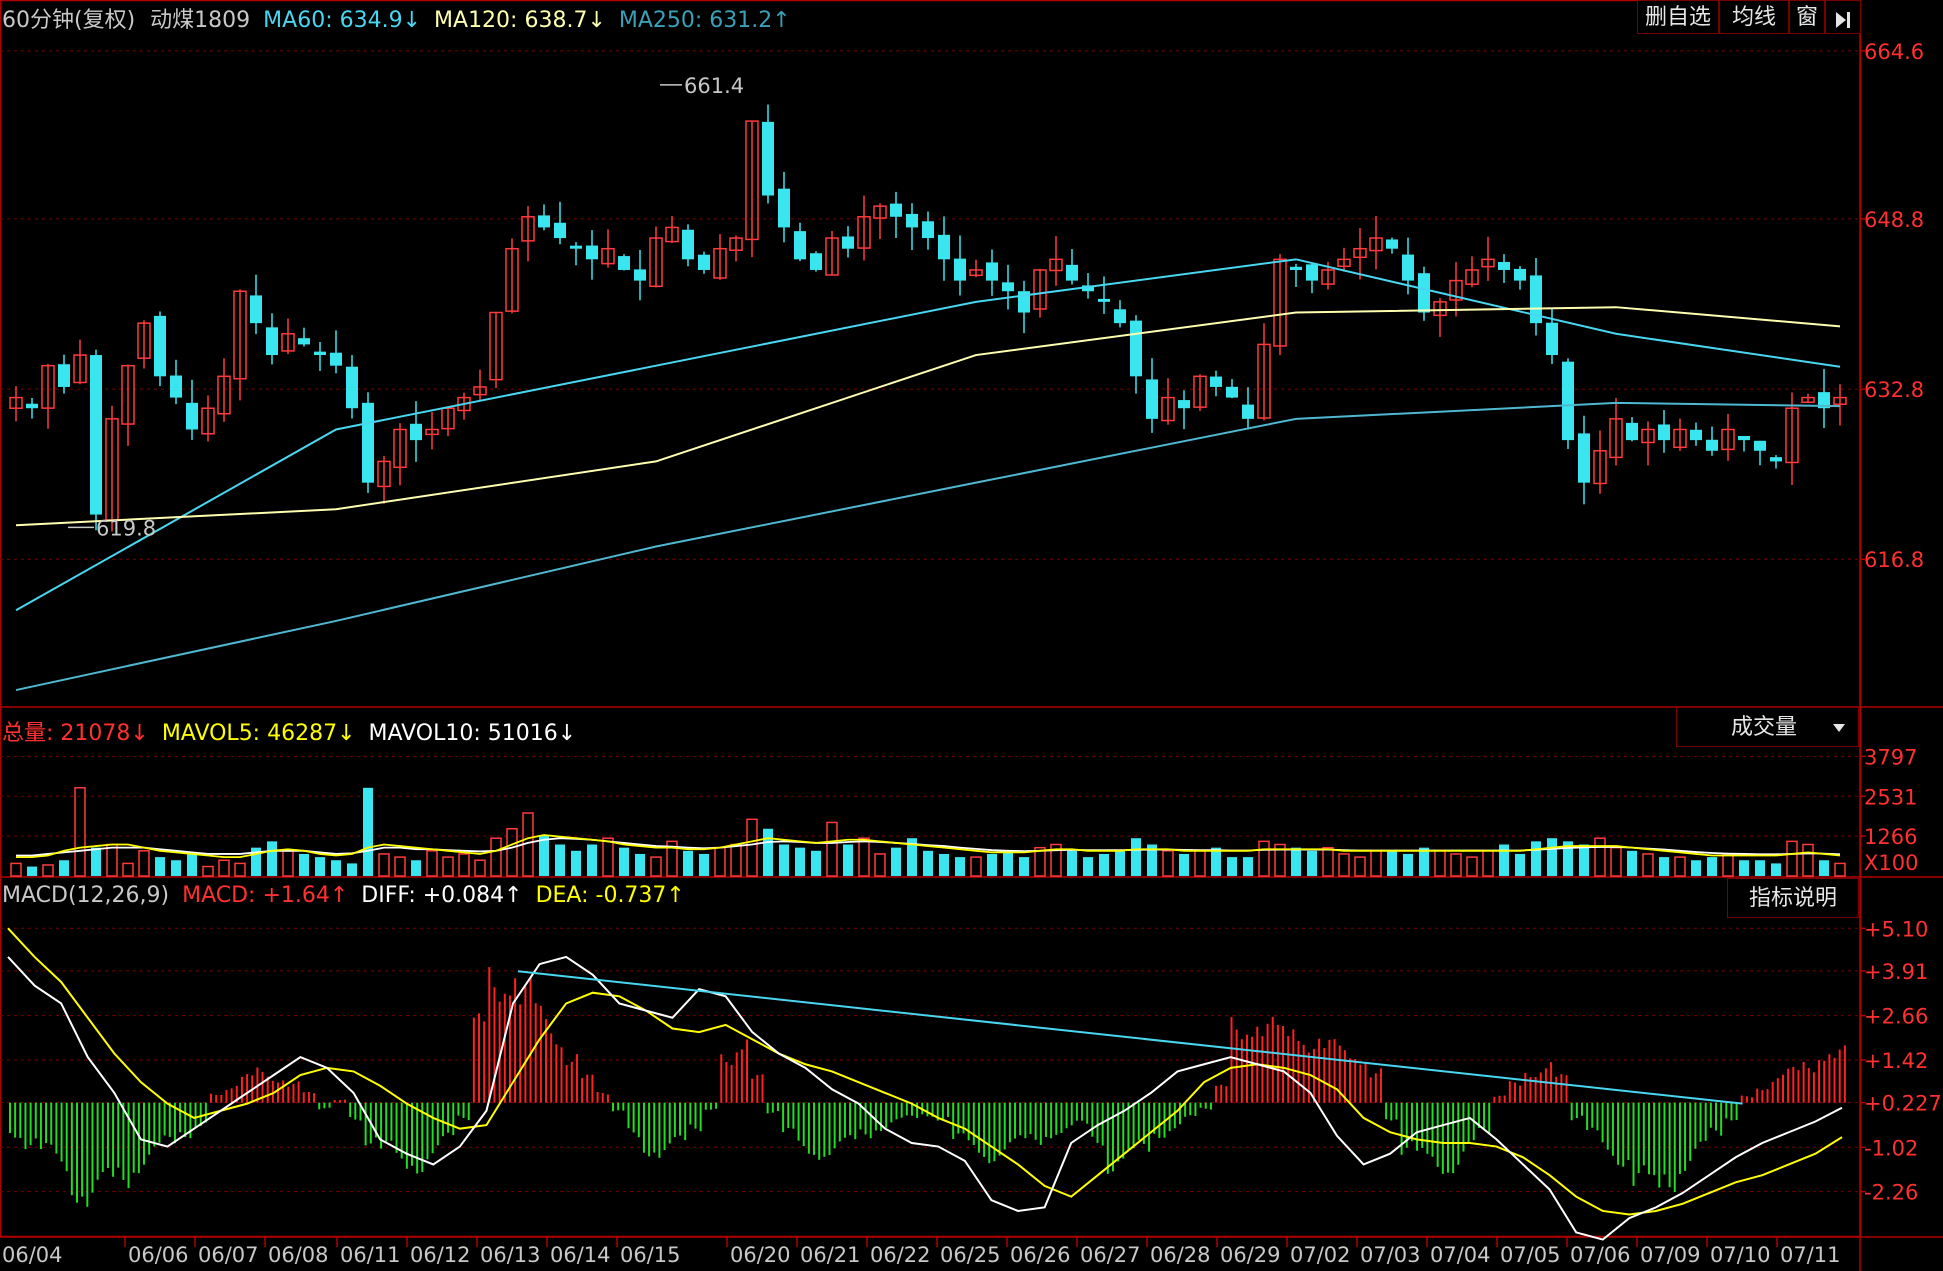 The height and width of the screenshot is (1271, 1943). I want to click on volume-panel, so click(930, 816).